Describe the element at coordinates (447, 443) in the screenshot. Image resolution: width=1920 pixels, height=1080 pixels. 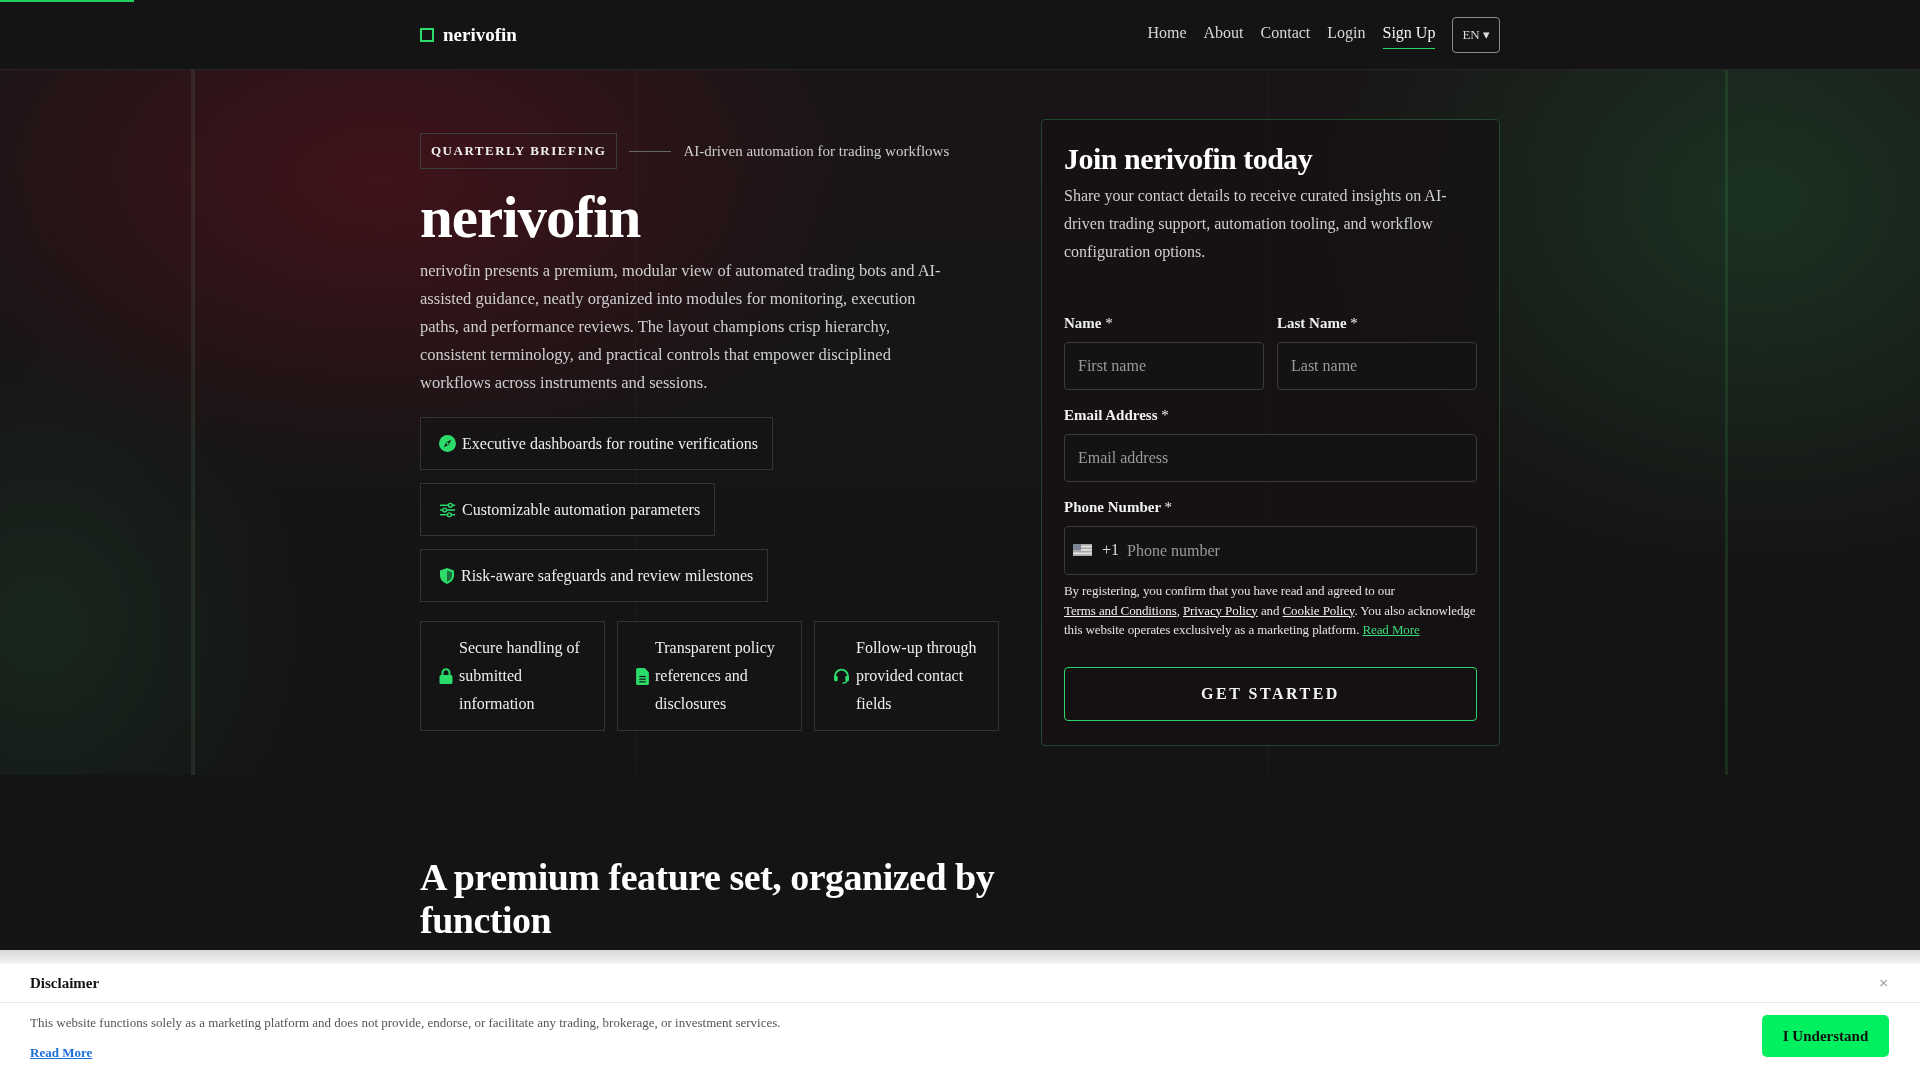
I see `compass-icon` at that location.